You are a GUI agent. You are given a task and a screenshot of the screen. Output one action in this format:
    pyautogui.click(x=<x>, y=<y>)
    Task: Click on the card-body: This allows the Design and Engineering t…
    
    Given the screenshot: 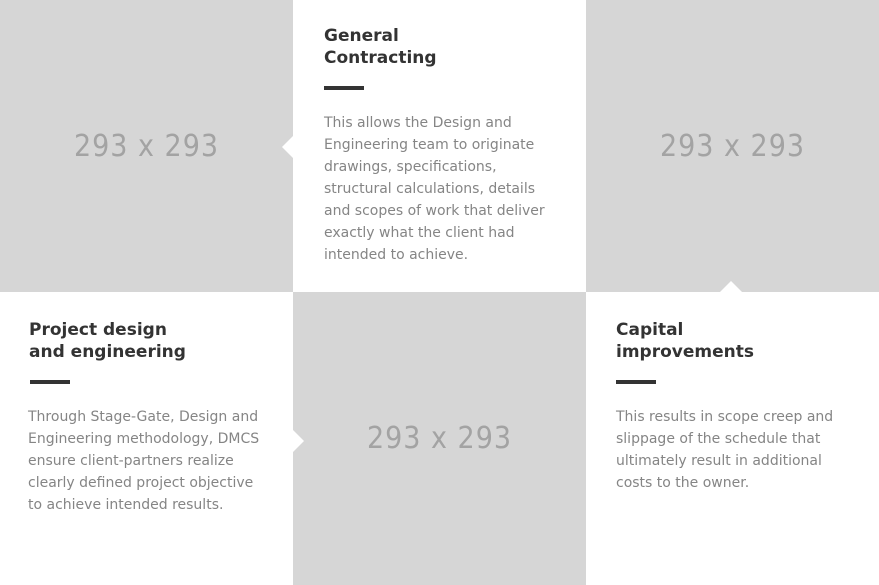 What is the action you would take?
    pyautogui.click(x=434, y=189)
    